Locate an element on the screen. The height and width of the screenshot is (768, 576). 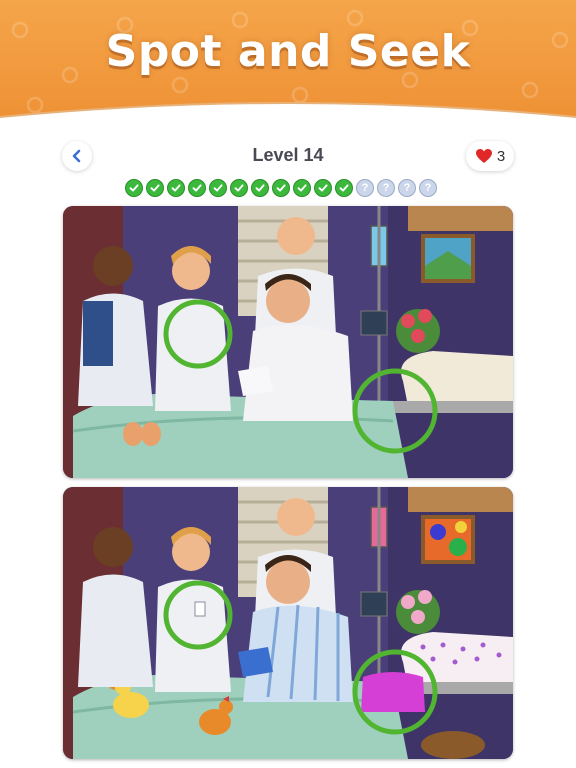
differences-progress: ???? is located at coordinates (281, 188).